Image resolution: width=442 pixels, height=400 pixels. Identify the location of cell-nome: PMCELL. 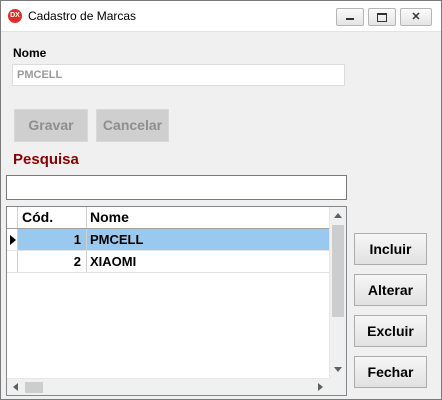
(208, 239).